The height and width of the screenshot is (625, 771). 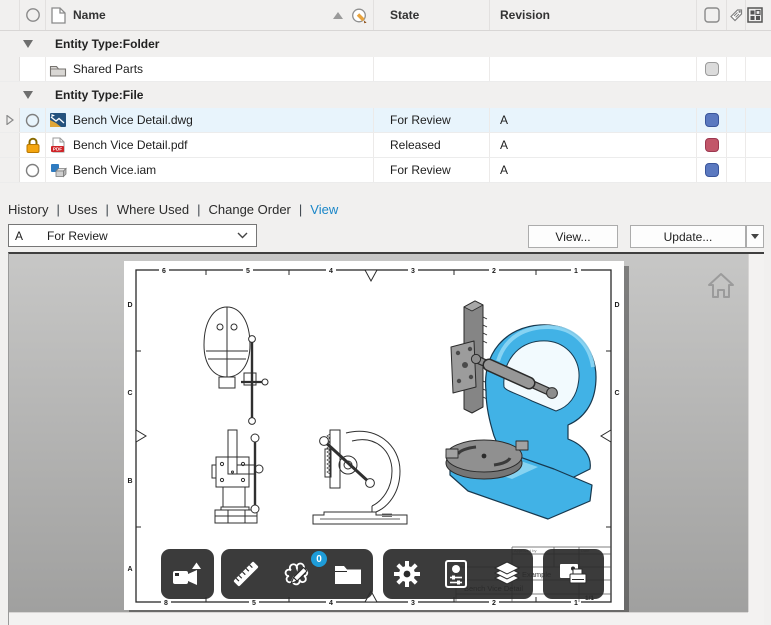 What do you see at coordinates (319, 559) in the screenshot?
I see `markup-count-badge: 0` at bounding box center [319, 559].